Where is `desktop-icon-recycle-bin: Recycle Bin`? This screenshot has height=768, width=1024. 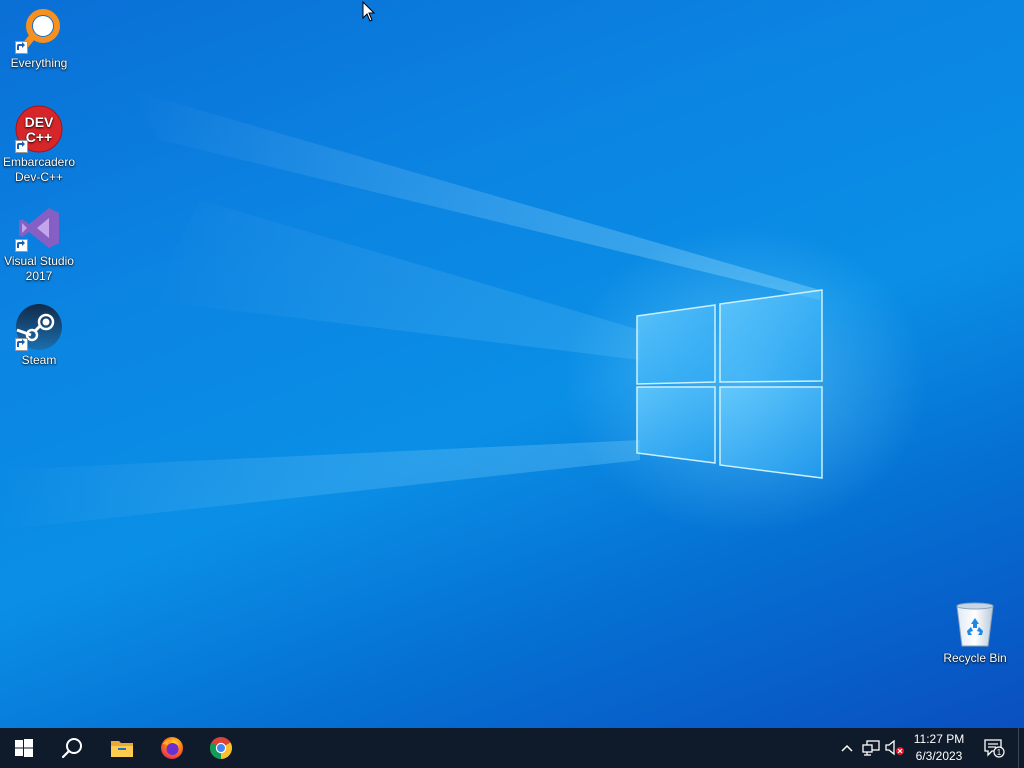
desktop-icon-recycle-bin: Recycle Bin is located at coordinates (975, 633).